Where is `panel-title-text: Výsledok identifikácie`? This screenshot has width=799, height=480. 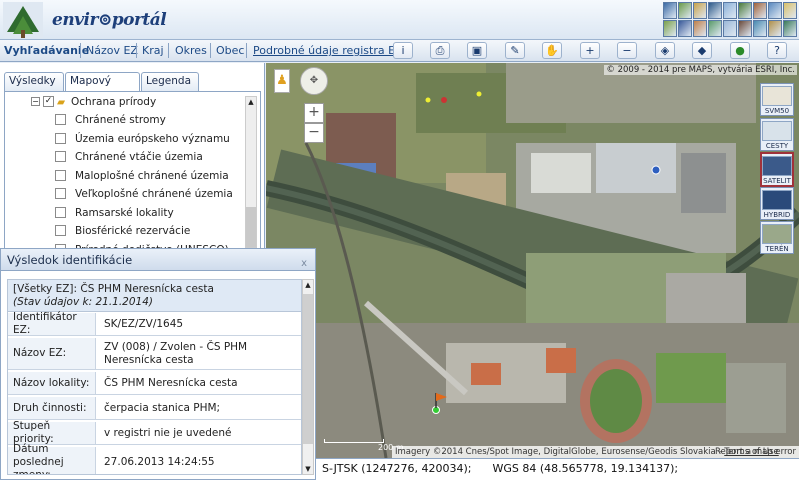 panel-title-text: Výsledok identifikácie is located at coordinates (70, 260).